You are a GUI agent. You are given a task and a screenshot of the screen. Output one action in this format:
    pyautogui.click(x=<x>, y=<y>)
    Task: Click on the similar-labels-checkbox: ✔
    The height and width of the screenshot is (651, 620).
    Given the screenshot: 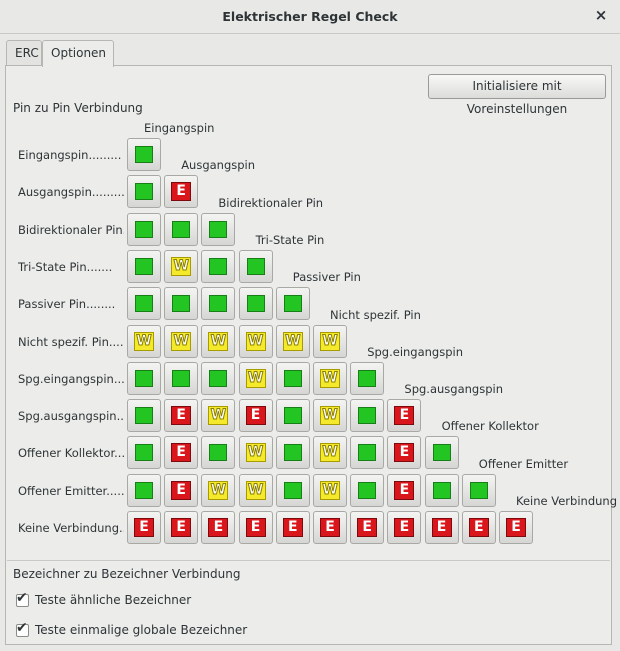 What is the action you would take?
    pyautogui.click(x=22, y=599)
    